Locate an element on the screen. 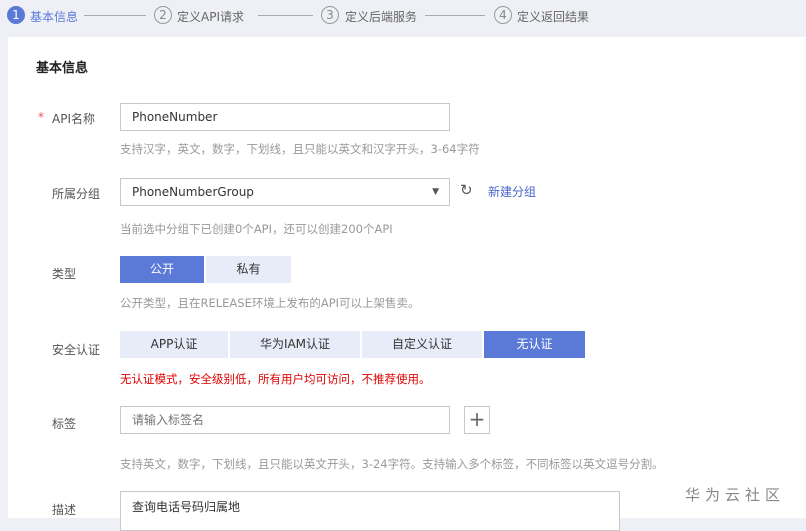 The width and height of the screenshot is (806, 531). step-3-circle: 3 is located at coordinates (330, 15).